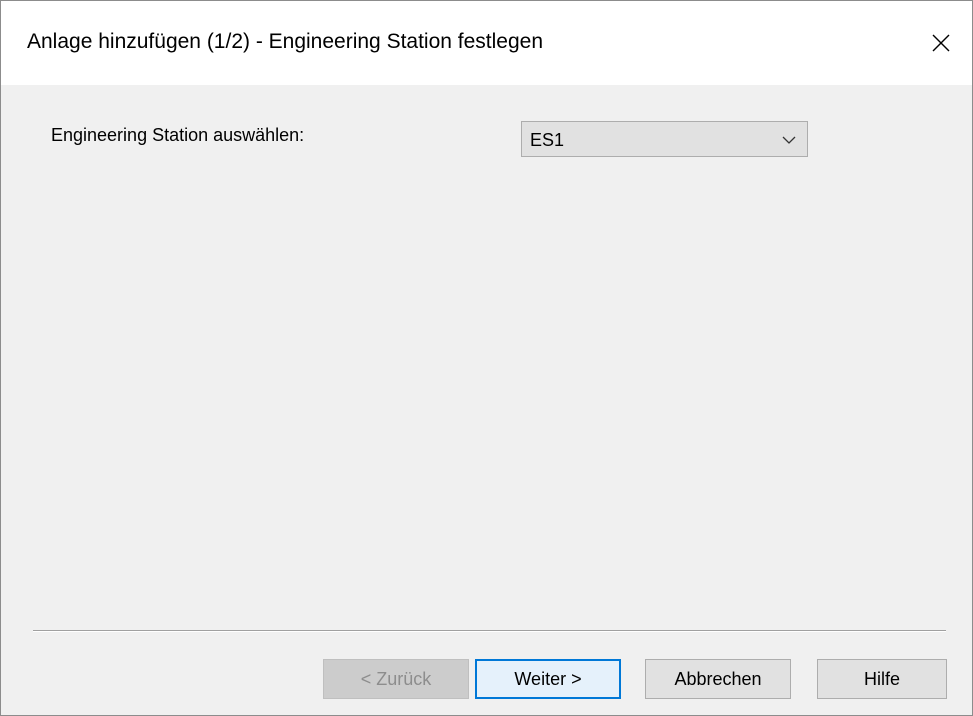  Describe the element at coordinates (789, 142) in the screenshot. I see `chevron-down-icon` at that location.